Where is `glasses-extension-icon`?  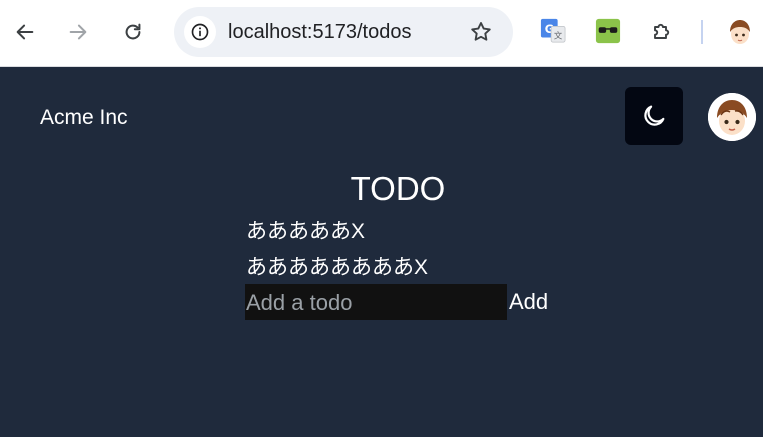
glasses-extension-icon is located at coordinates (608, 31).